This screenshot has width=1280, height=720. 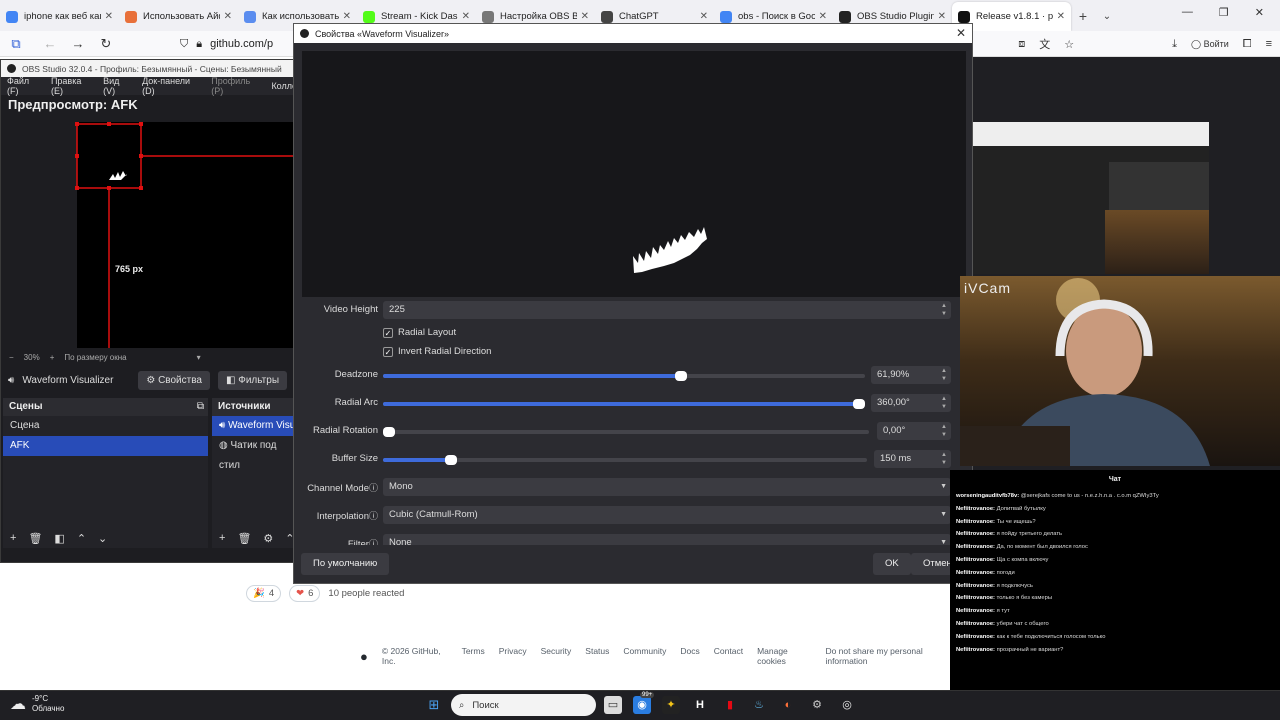 I want to click on radial-rotation-input: 0,00° ▲ ▼, so click(x=914, y=431).